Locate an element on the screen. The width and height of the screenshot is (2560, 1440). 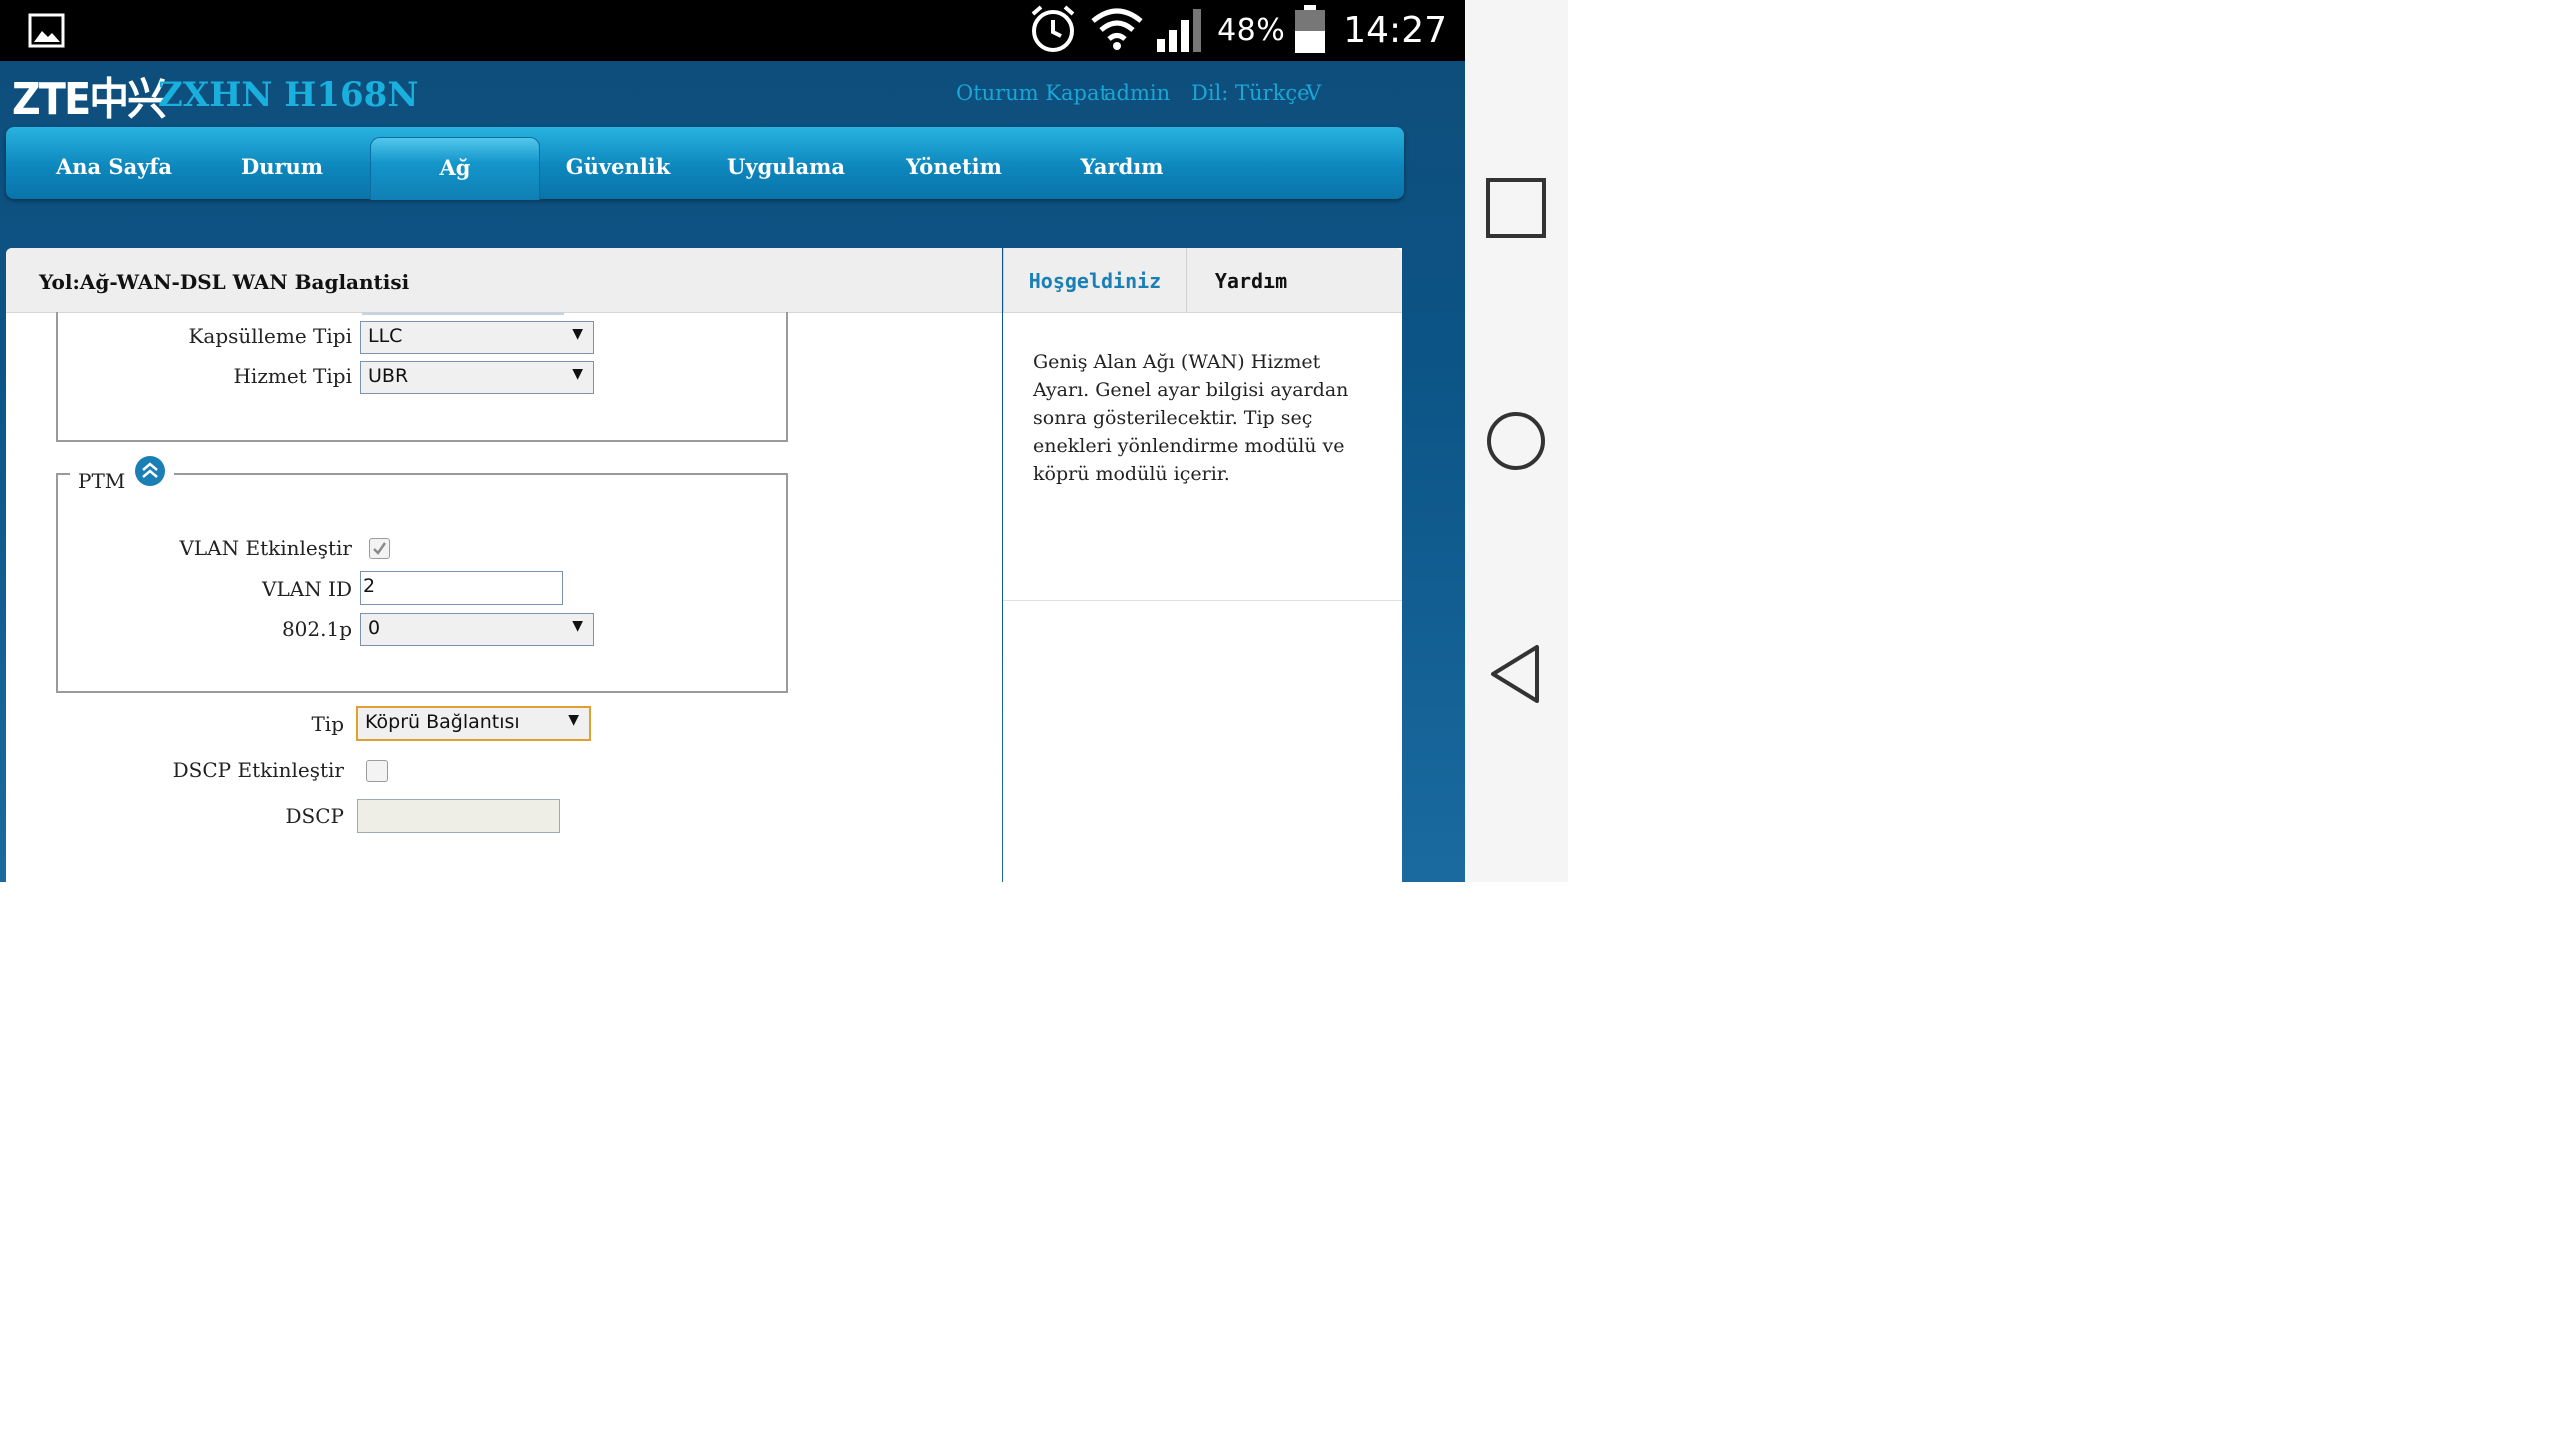
back-button is located at coordinates (1516, 677).